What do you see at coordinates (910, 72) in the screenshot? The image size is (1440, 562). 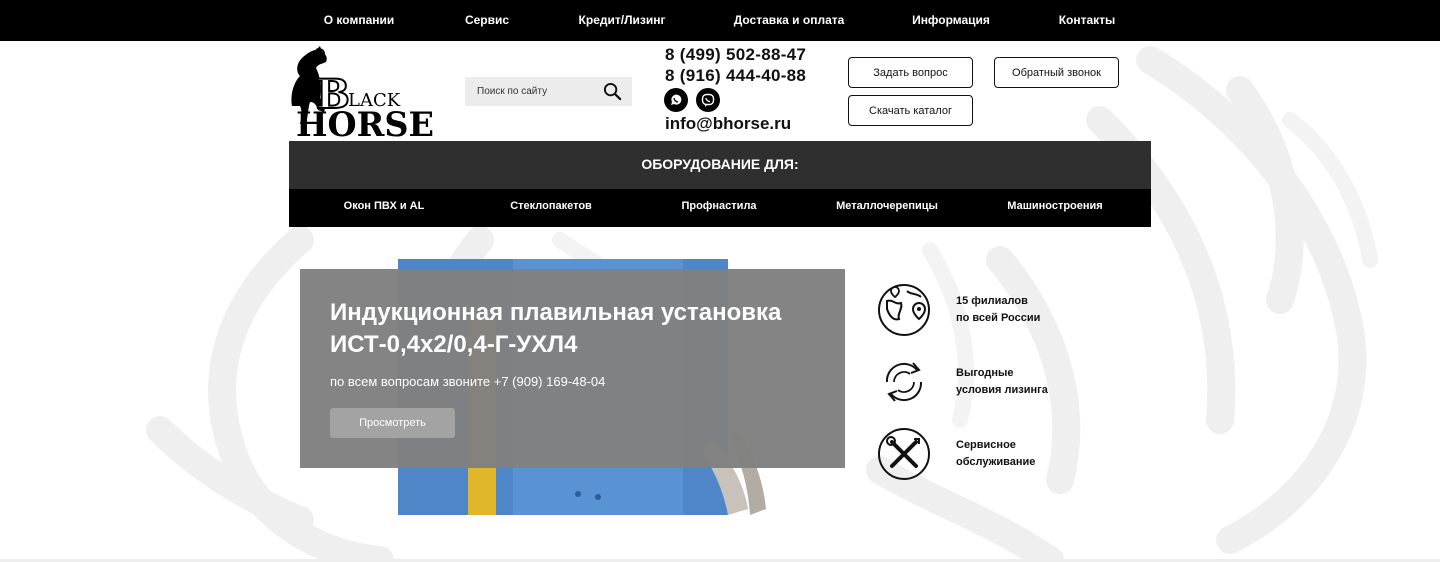 I see `ask-question-button: Задать вопрос` at bounding box center [910, 72].